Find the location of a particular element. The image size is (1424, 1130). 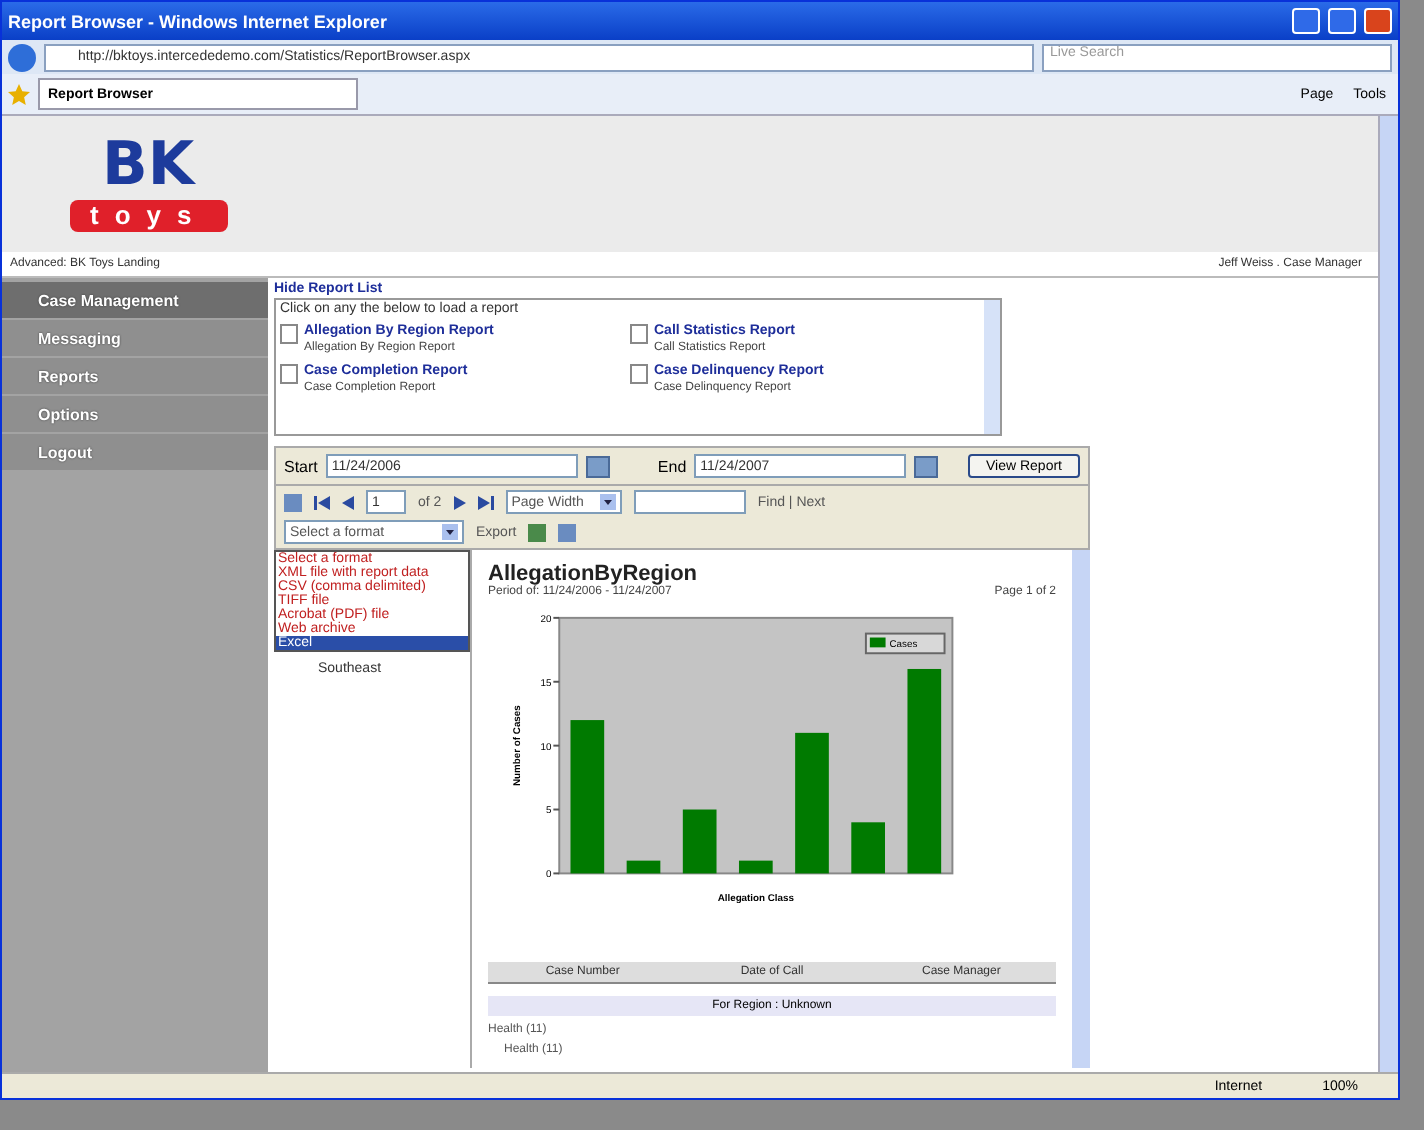

logo-subtext: toys is located at coordinates (149, 216).